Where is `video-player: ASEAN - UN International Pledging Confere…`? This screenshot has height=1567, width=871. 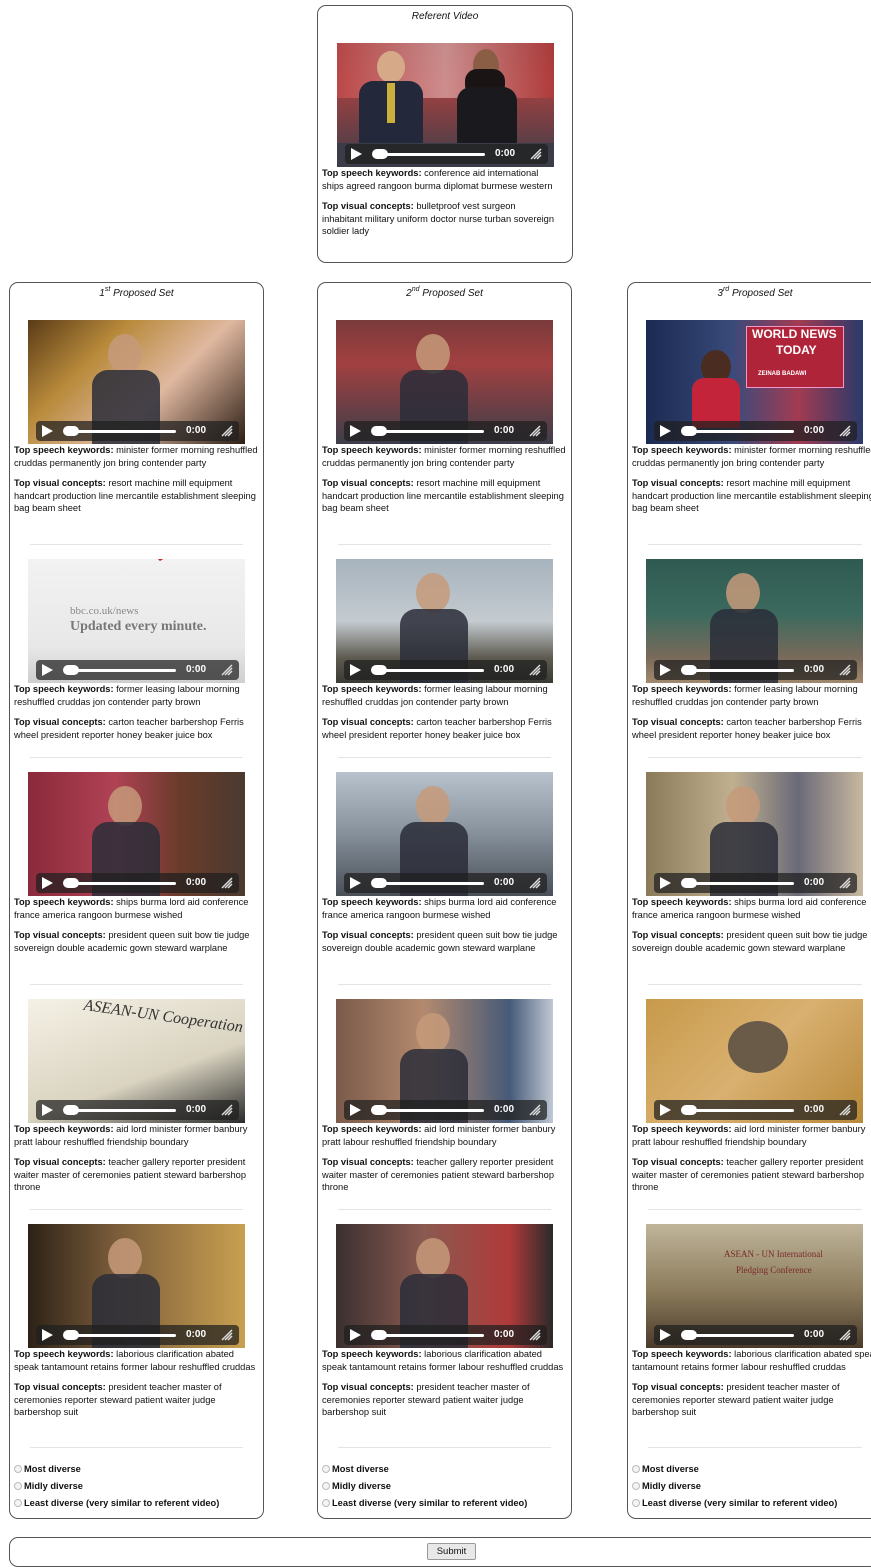 video-player: ASEAN - UN International Pledging Confere… is located at coordinates (754, 1286).